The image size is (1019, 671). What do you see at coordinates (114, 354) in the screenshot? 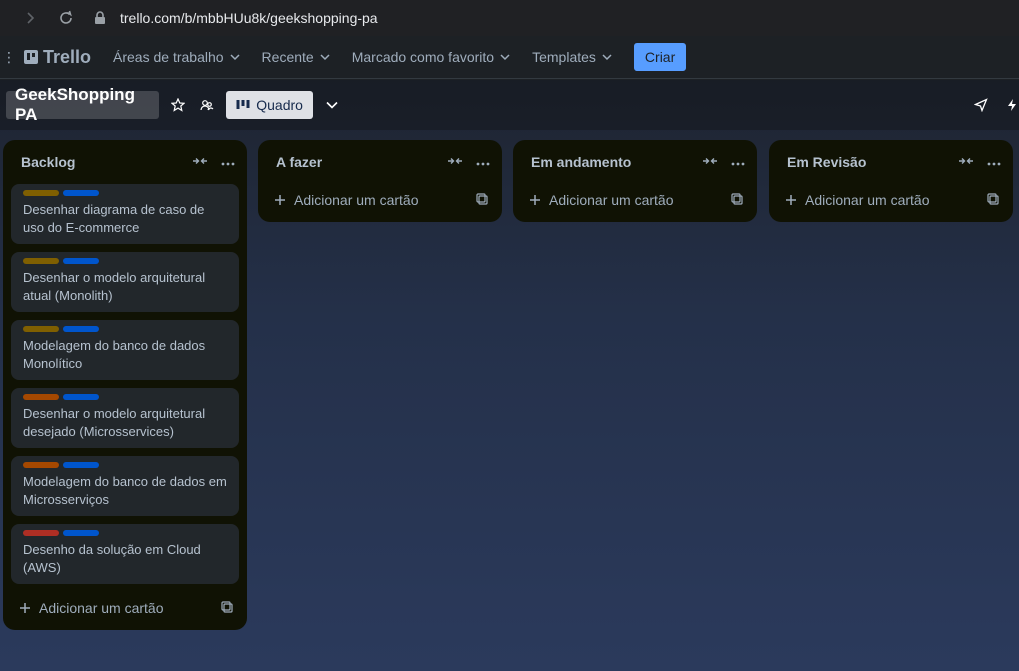
I see `card-title: Modelagem do banco de dados Monolítico` at bounding box center [114, 354].